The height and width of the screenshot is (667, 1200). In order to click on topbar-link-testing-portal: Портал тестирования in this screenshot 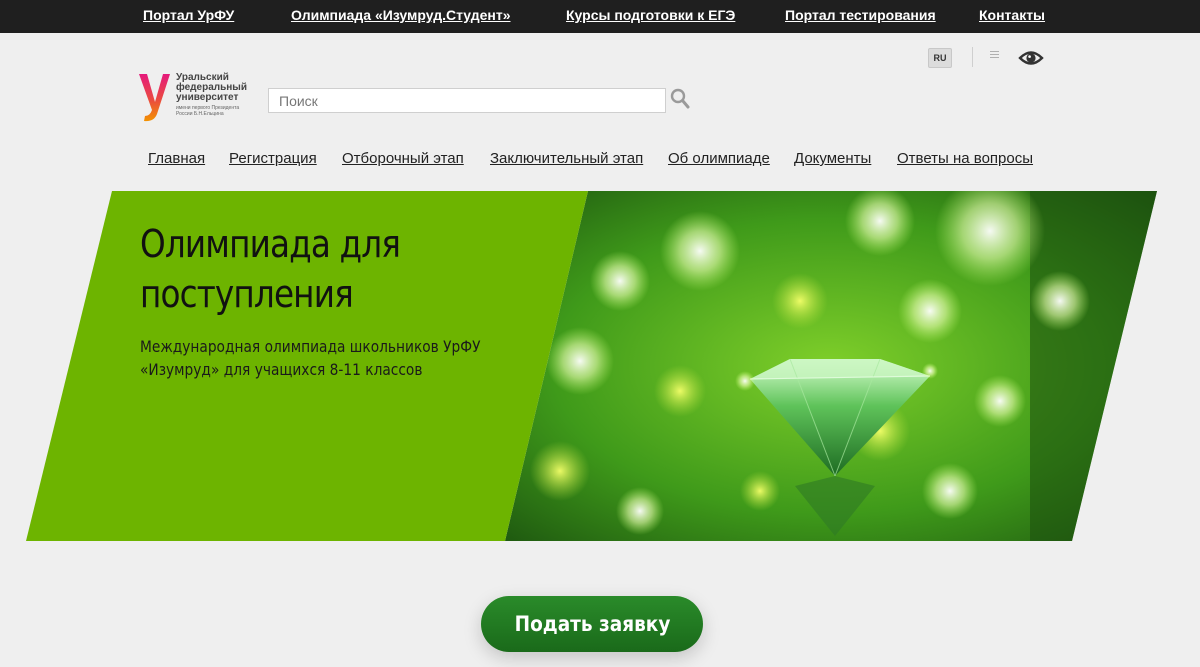, I will do `click(860, 15)`.